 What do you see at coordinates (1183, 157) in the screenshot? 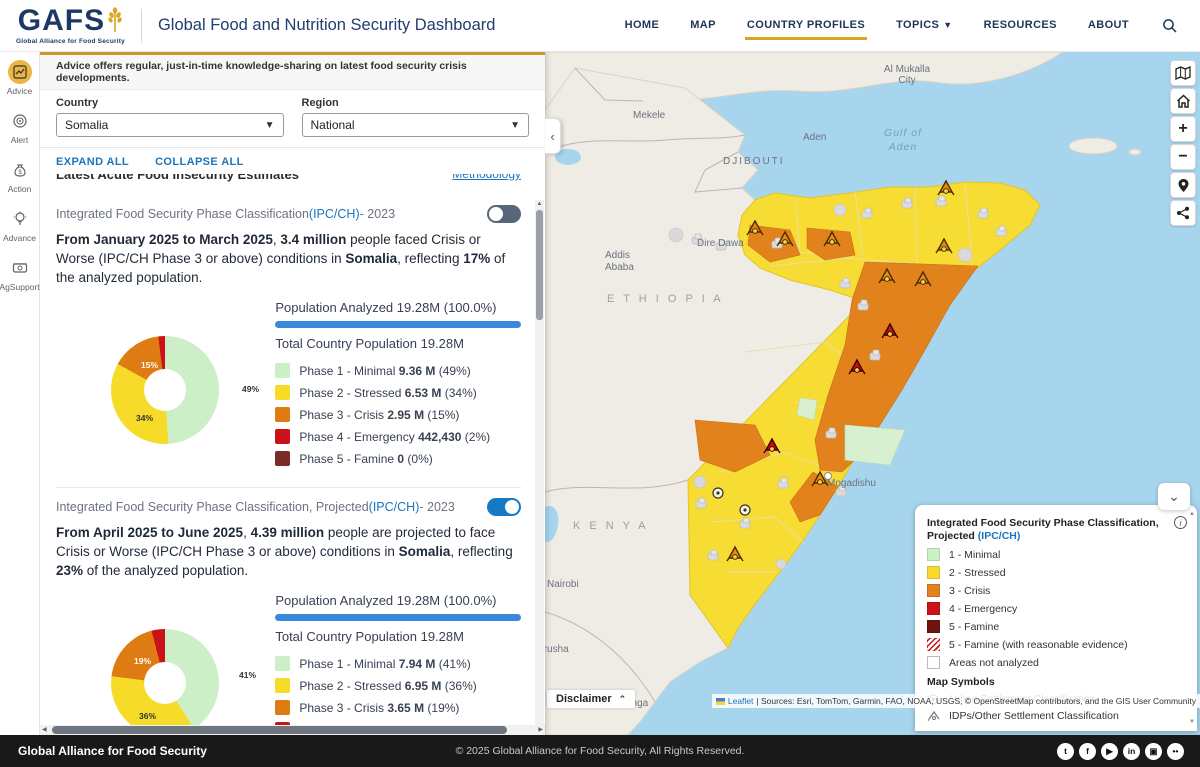
I see `zoom-out-button: −` at bounding box center [1183, 157].